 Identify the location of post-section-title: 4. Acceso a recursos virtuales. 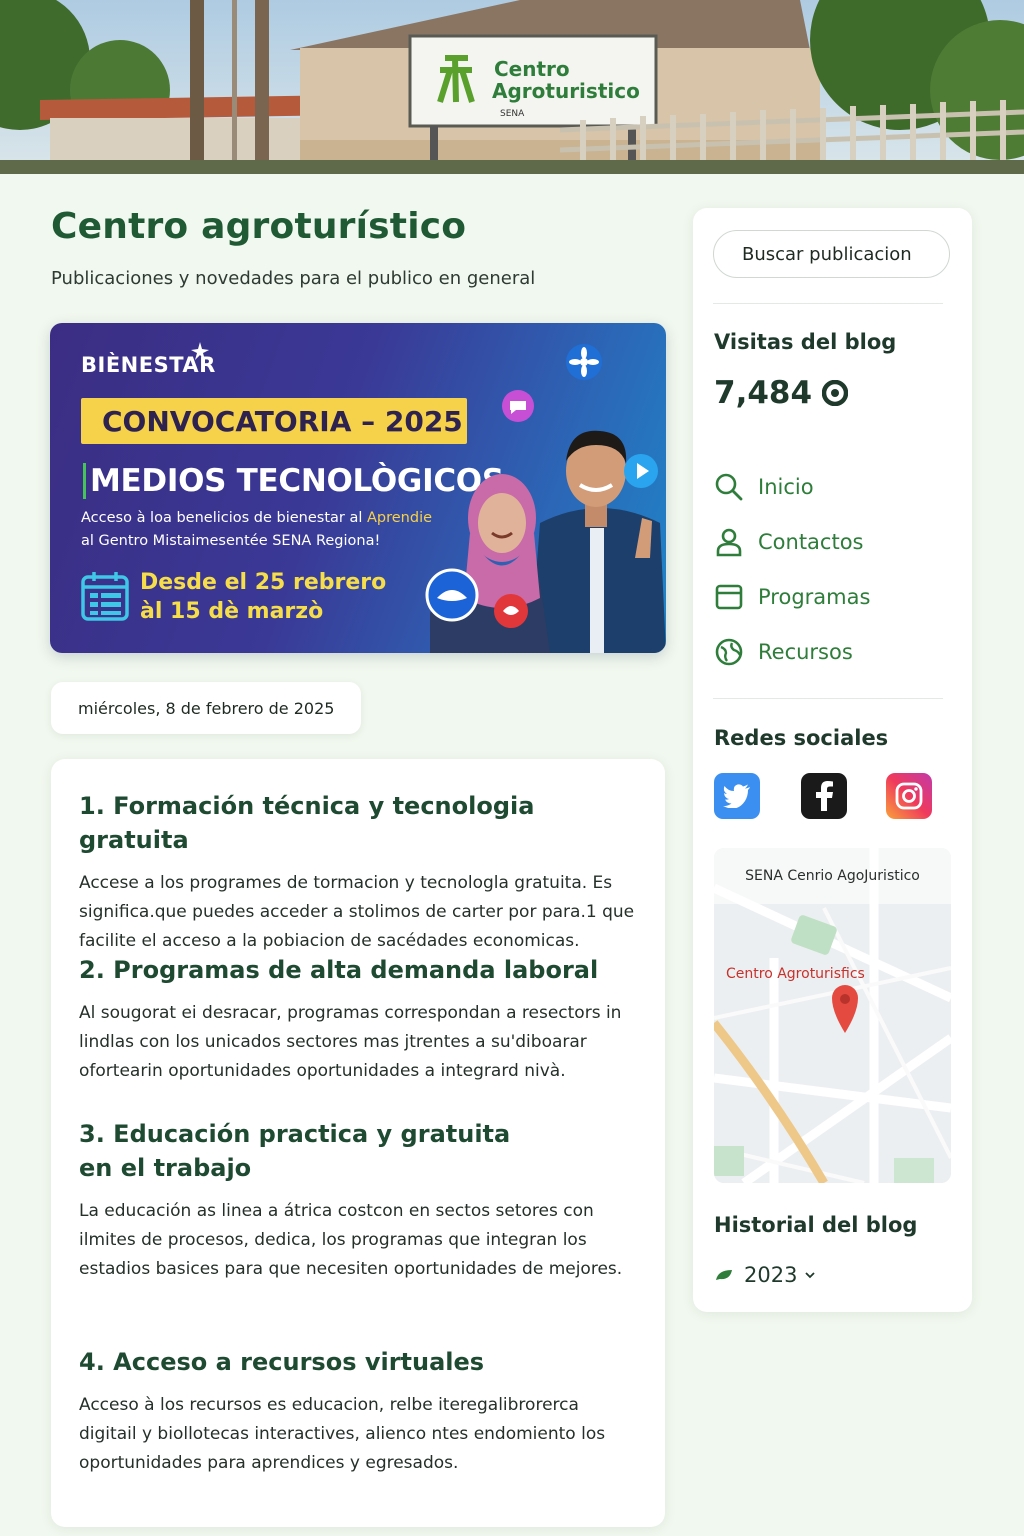
(282, 1362).